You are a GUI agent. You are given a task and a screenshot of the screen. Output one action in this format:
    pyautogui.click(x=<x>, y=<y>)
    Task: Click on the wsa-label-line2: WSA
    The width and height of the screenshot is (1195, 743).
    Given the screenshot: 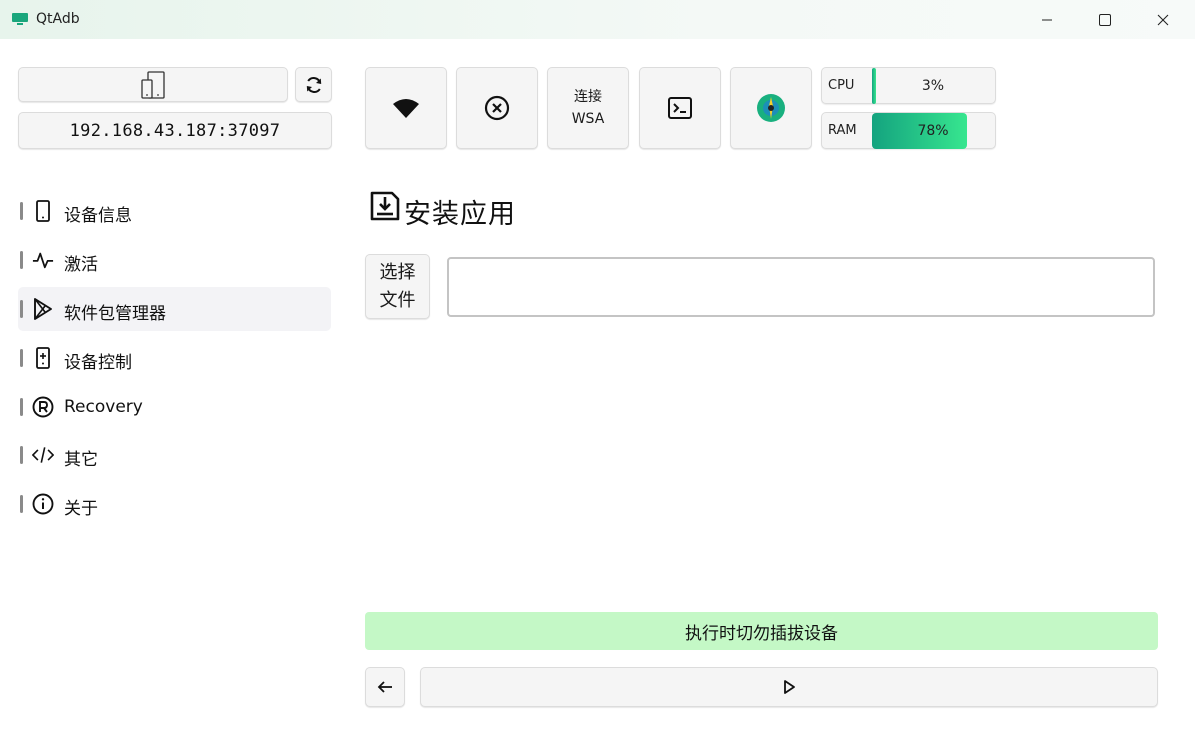 What is the action you would take?
    pyautogui.click(x=588, y=119)
    